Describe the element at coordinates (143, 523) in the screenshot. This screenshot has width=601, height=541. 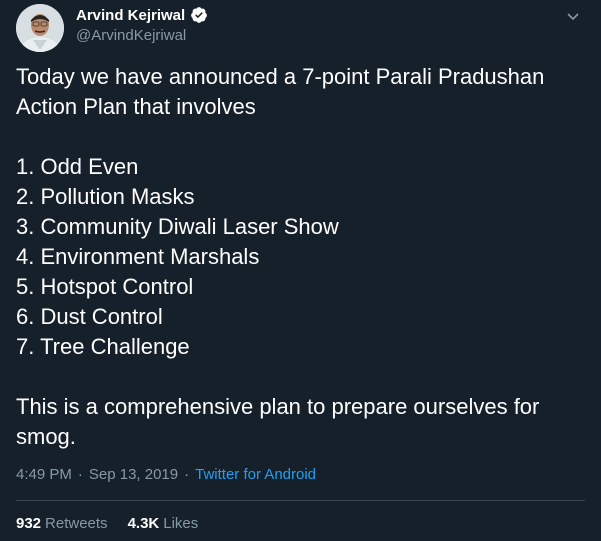
I see `likes-count: 4.3K` at that location.